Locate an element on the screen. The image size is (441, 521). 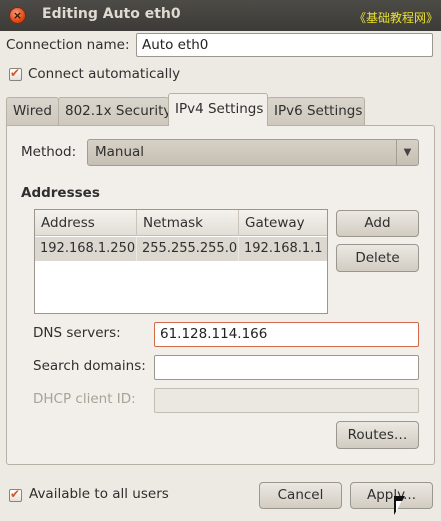
table-row: 192.168.1.250 255.255.255.0 192.168.1.1 is located at coordinates (181, 249).